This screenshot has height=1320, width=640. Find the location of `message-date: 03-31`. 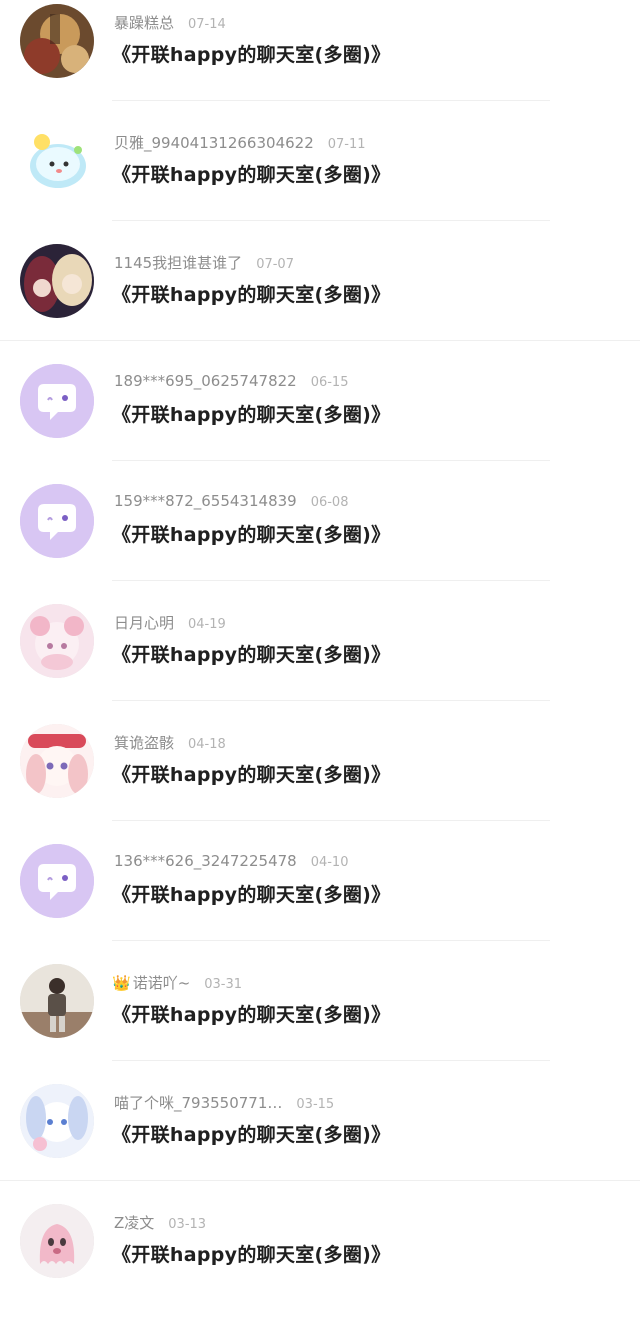

message-date: 03-31 is located at coordinates (223, 984).